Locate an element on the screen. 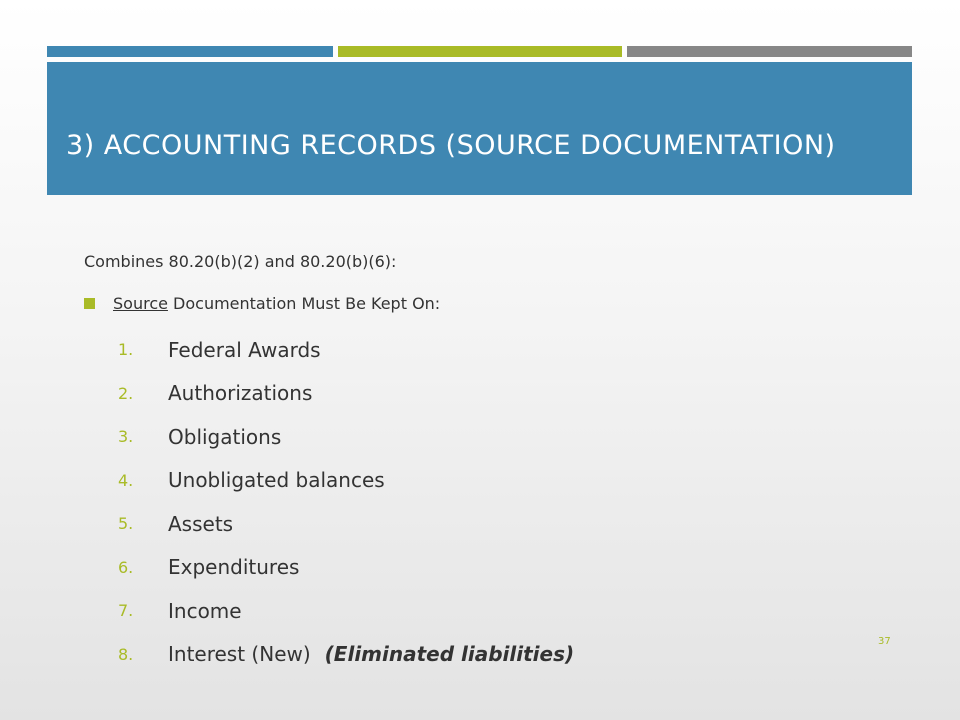 This screenshot has height=720, width=960. bullet-line: Source Documentation Must Be Kept On: is located at coordinates (262, 303).